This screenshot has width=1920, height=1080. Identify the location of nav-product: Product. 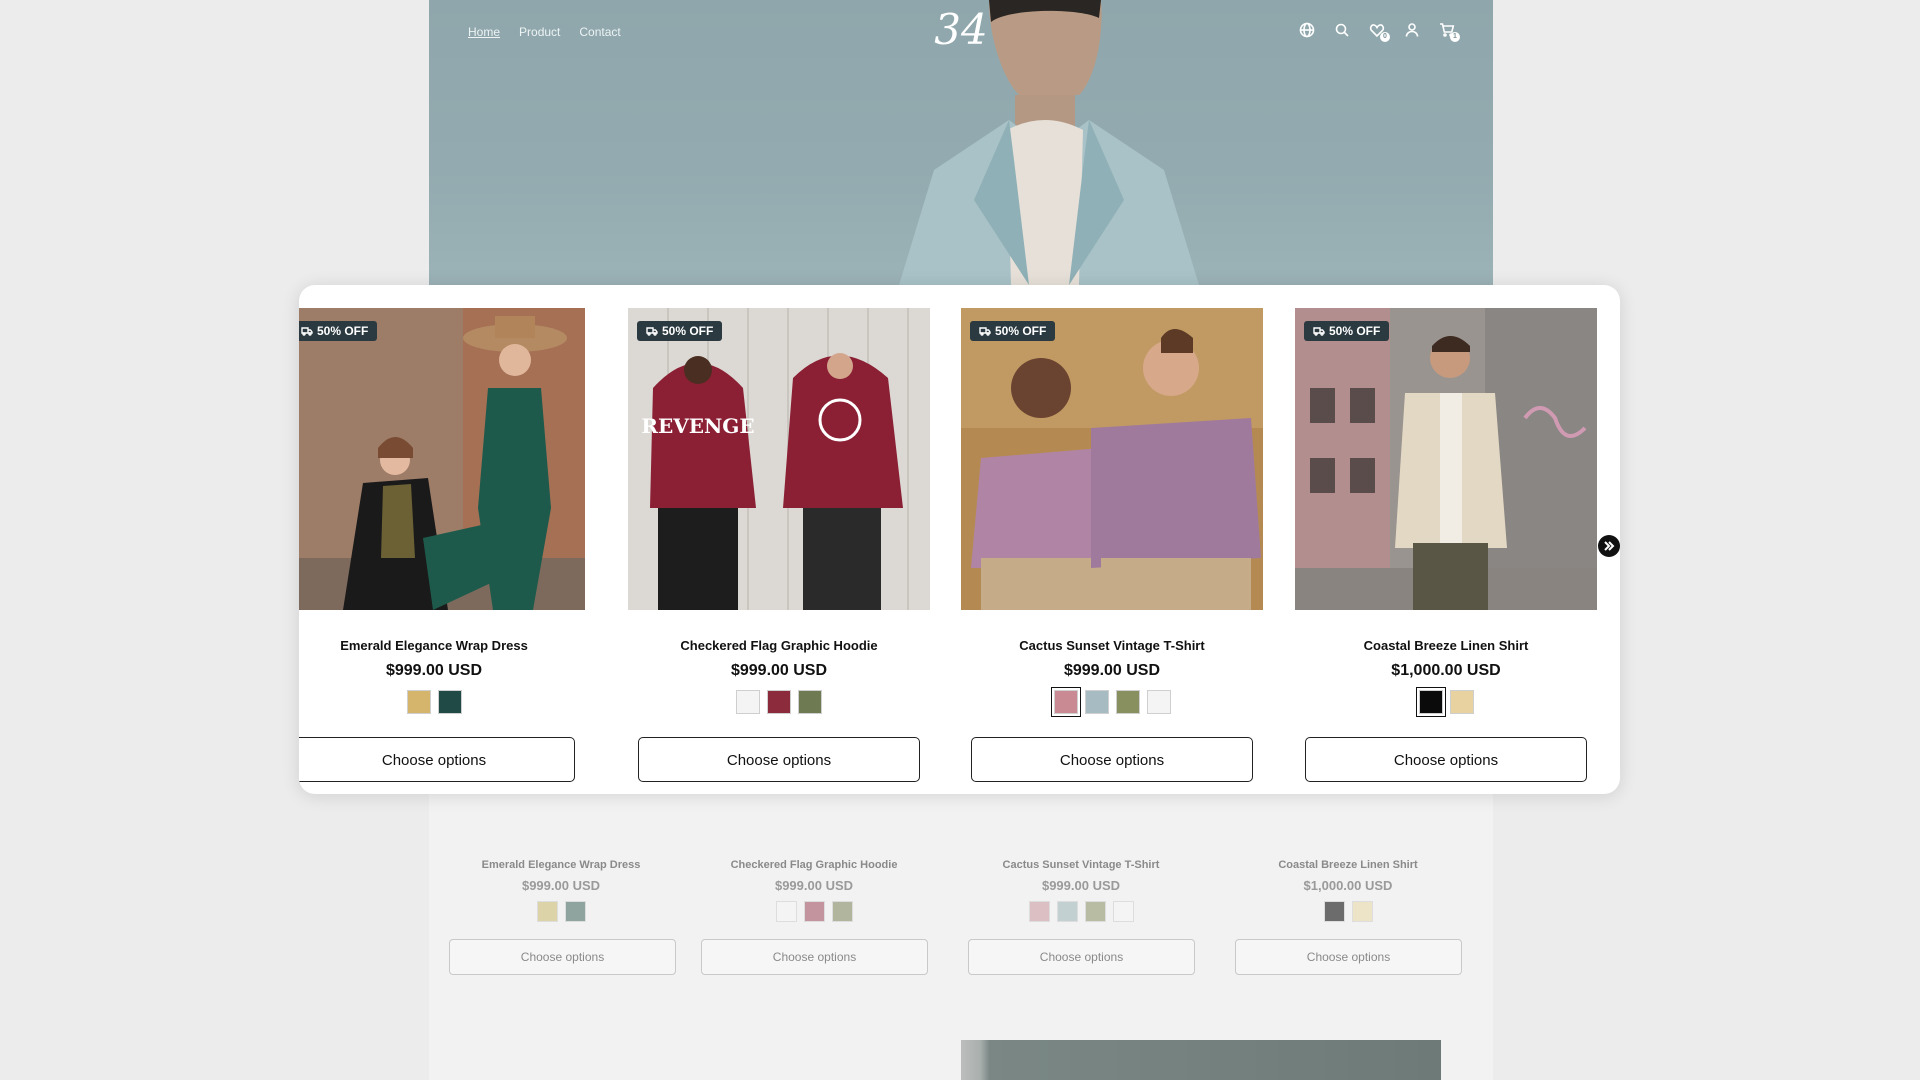
(539, 32).